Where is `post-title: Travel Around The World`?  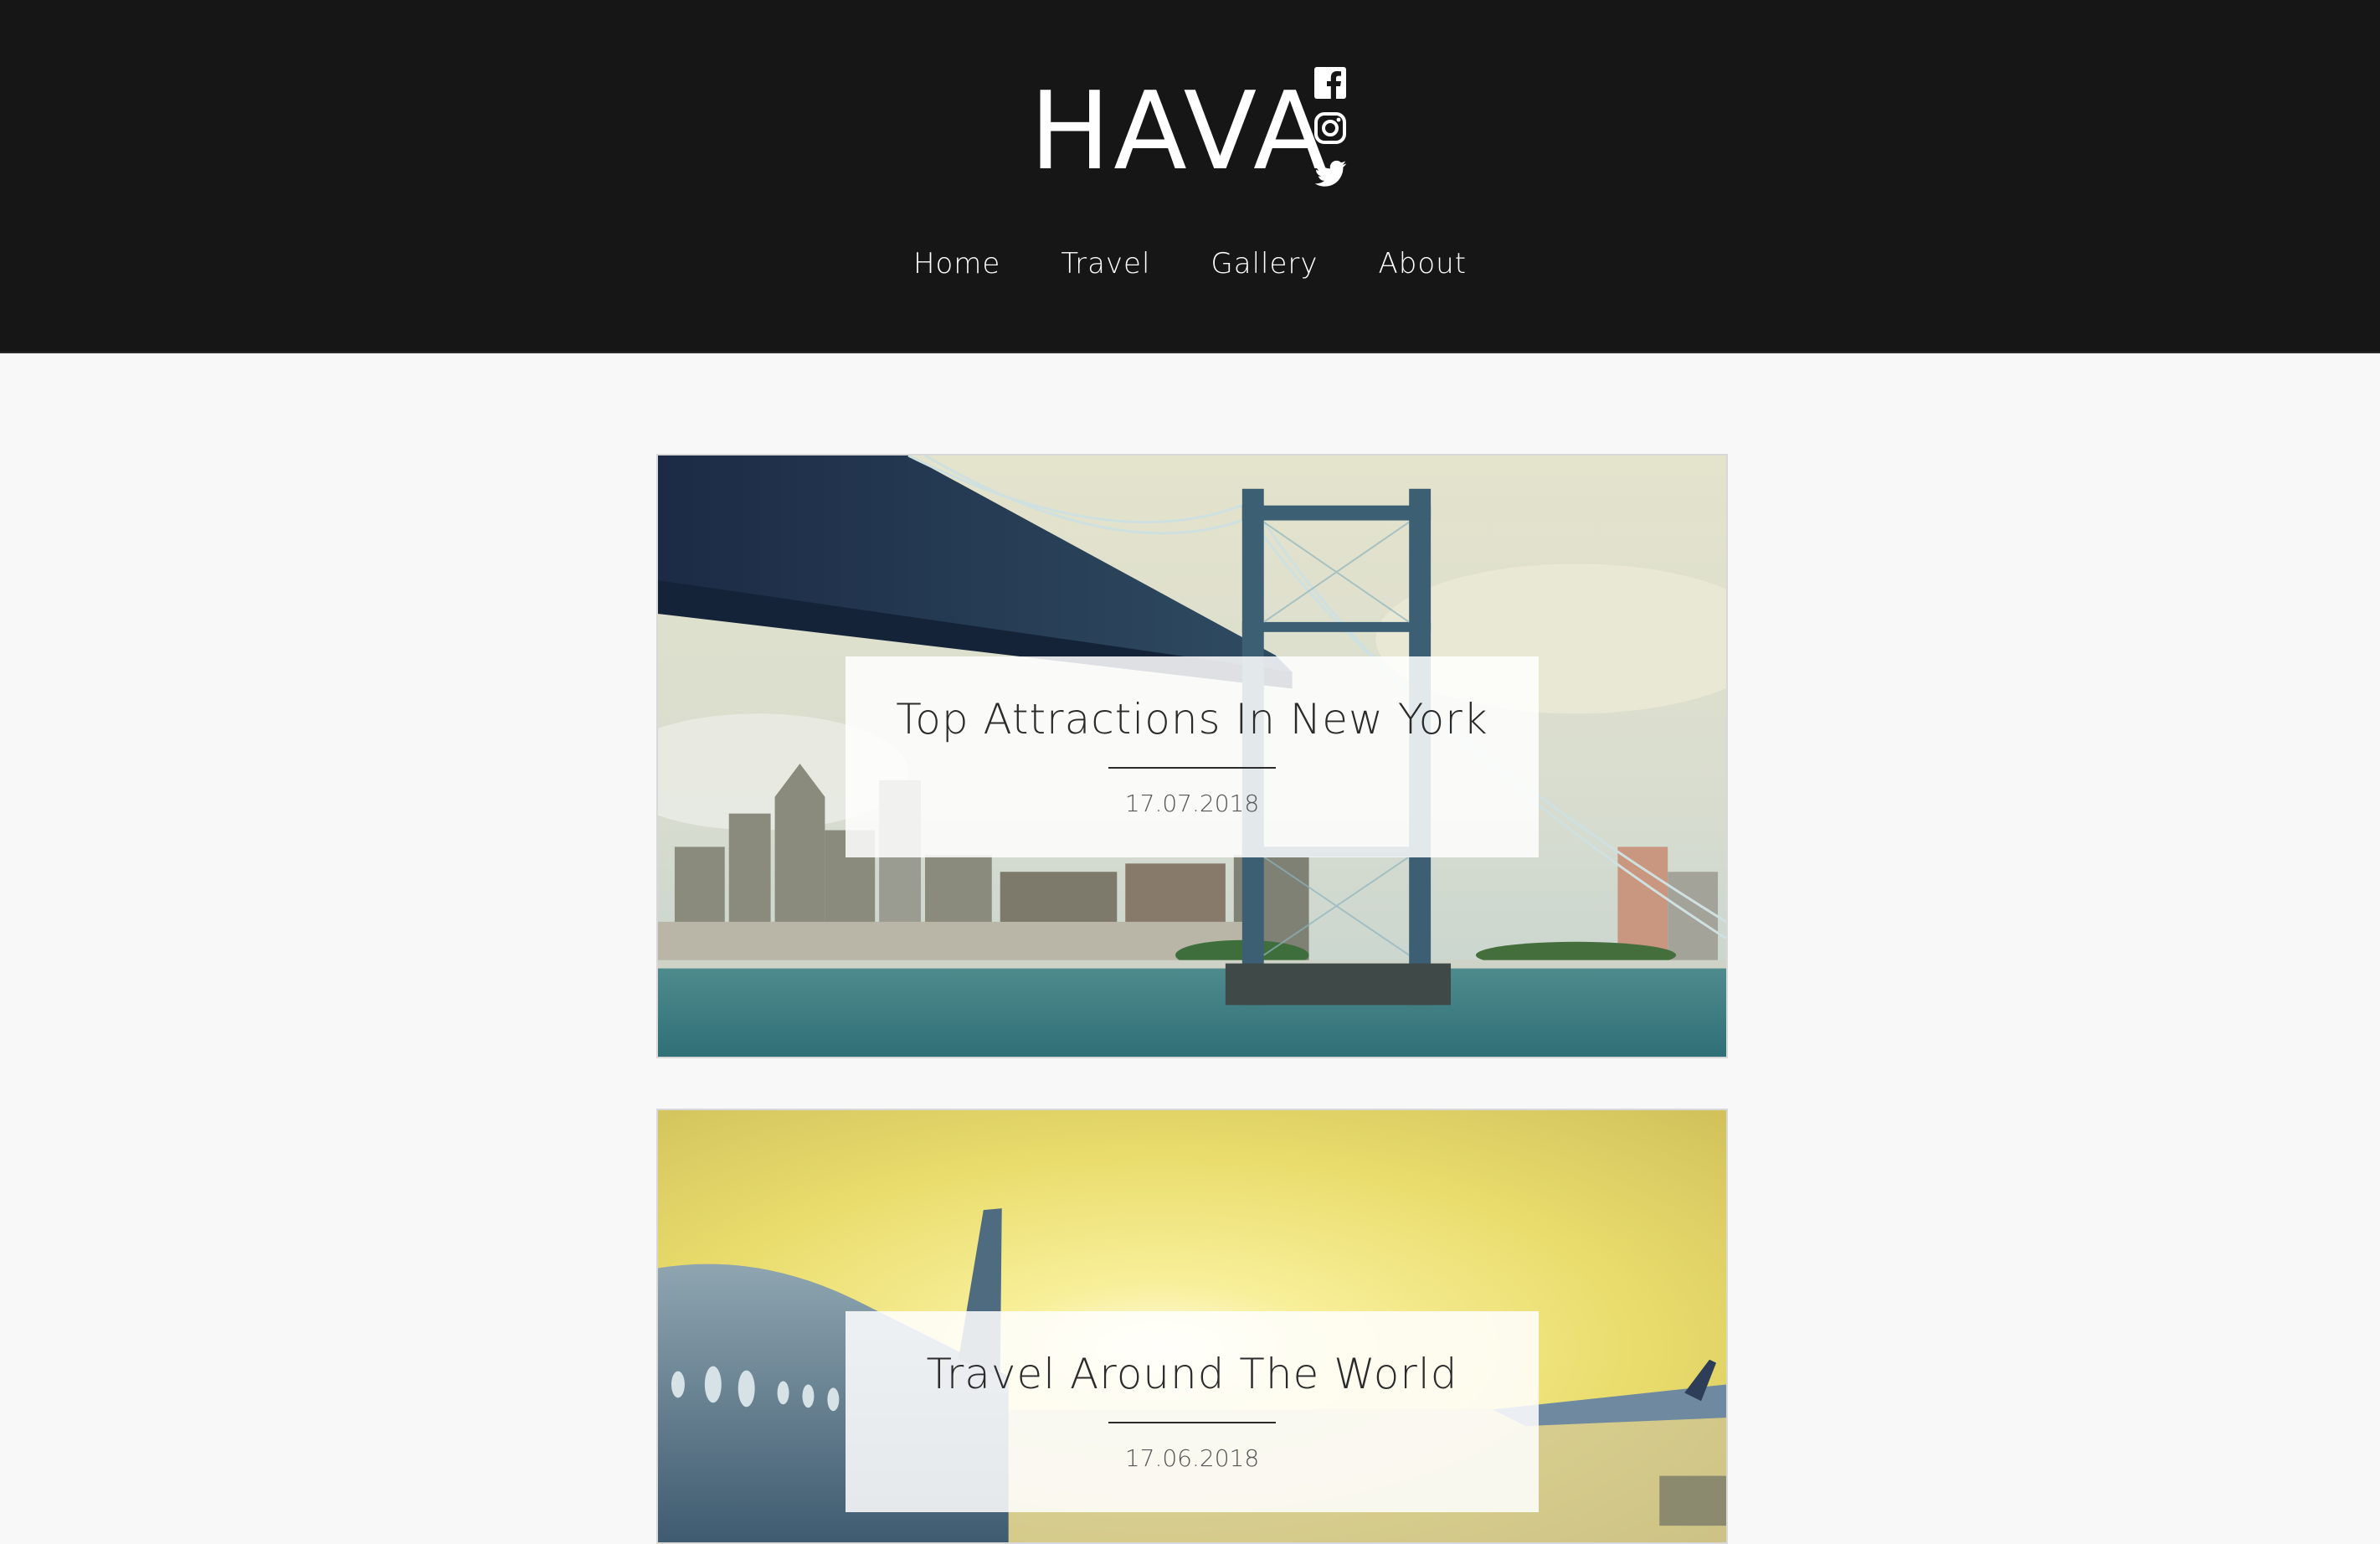 post-title: Travel Around The World is located at coordinates (1192, 1374).